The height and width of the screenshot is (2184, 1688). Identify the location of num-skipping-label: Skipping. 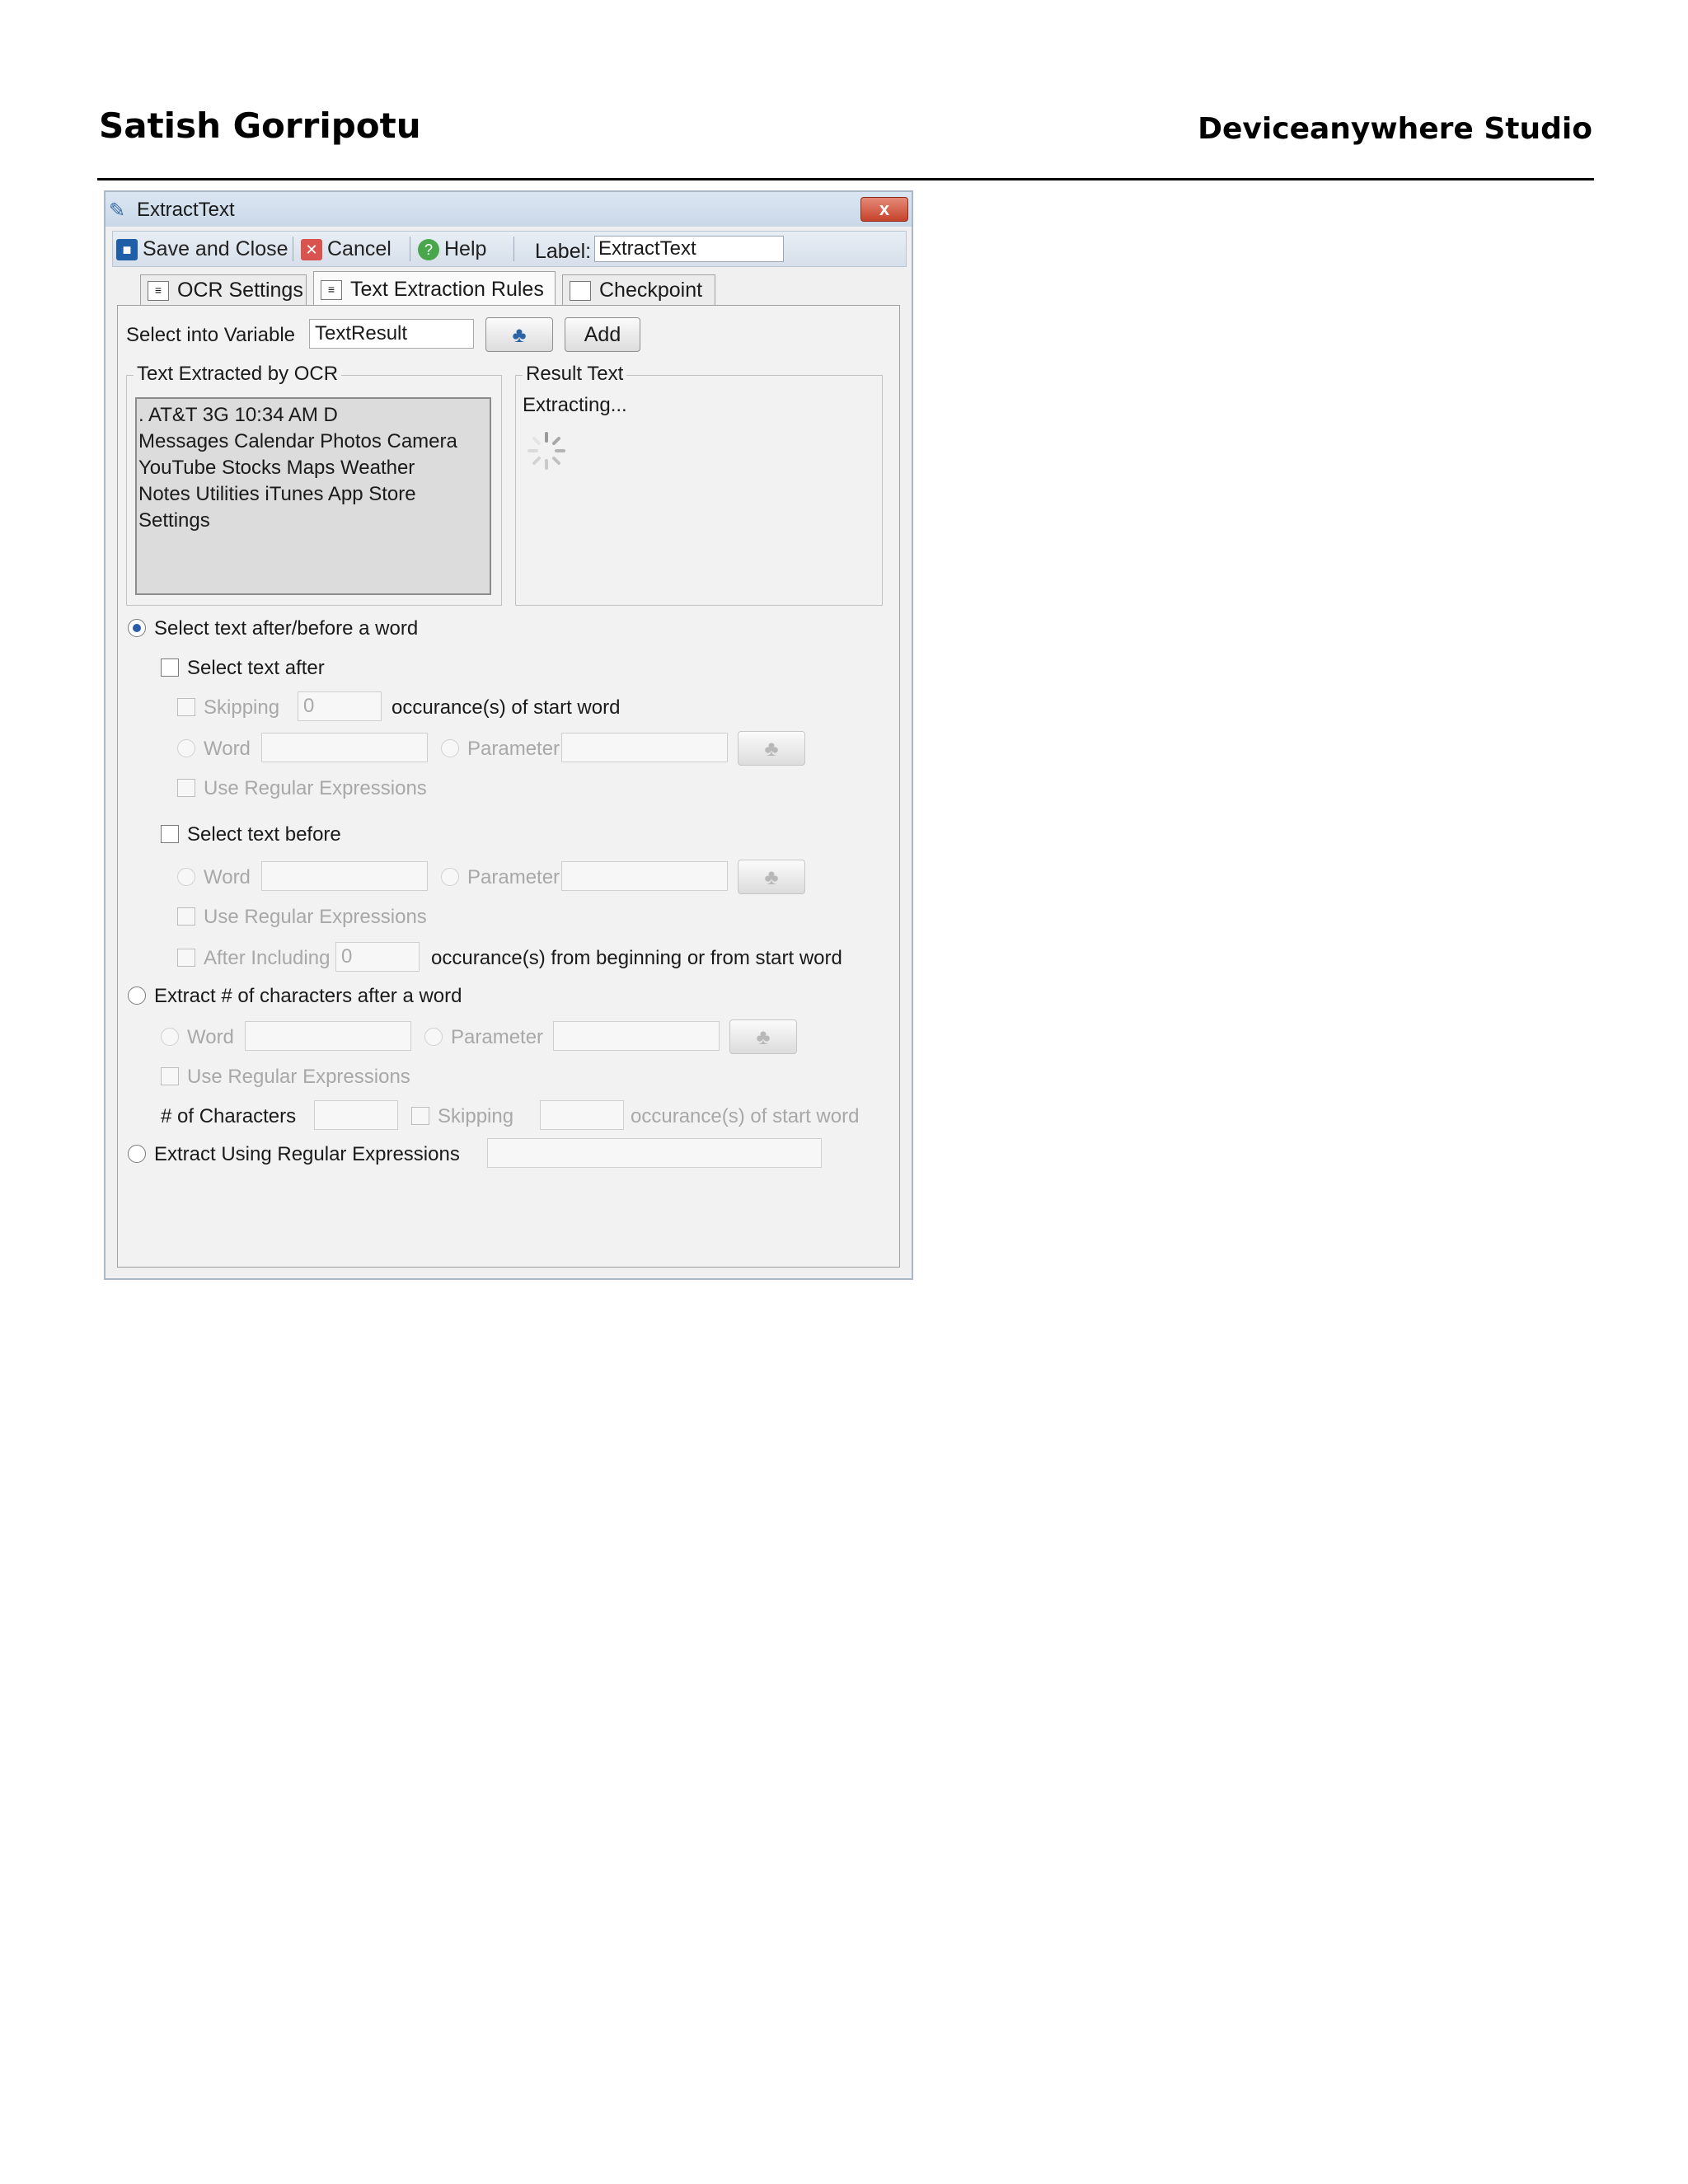
(476, 1116).